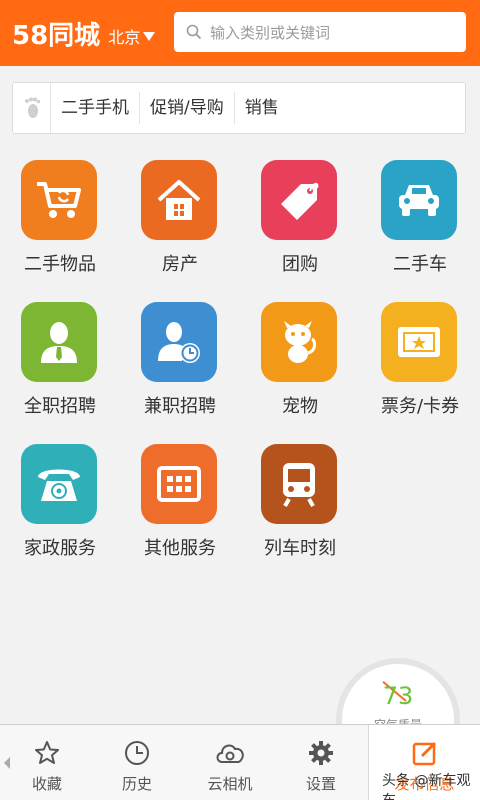 Image resolution: width=480 pixels, height=800 pixels. I want to click on footprint-icon, so click(32, 108).